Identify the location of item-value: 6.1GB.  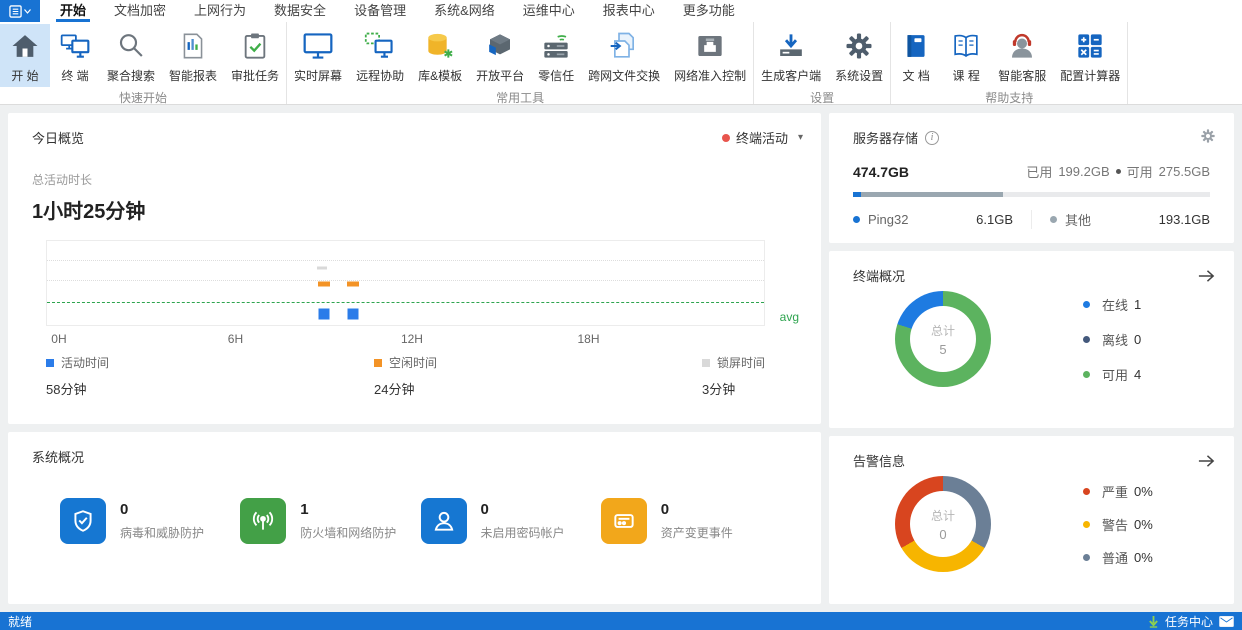
(994, 219).